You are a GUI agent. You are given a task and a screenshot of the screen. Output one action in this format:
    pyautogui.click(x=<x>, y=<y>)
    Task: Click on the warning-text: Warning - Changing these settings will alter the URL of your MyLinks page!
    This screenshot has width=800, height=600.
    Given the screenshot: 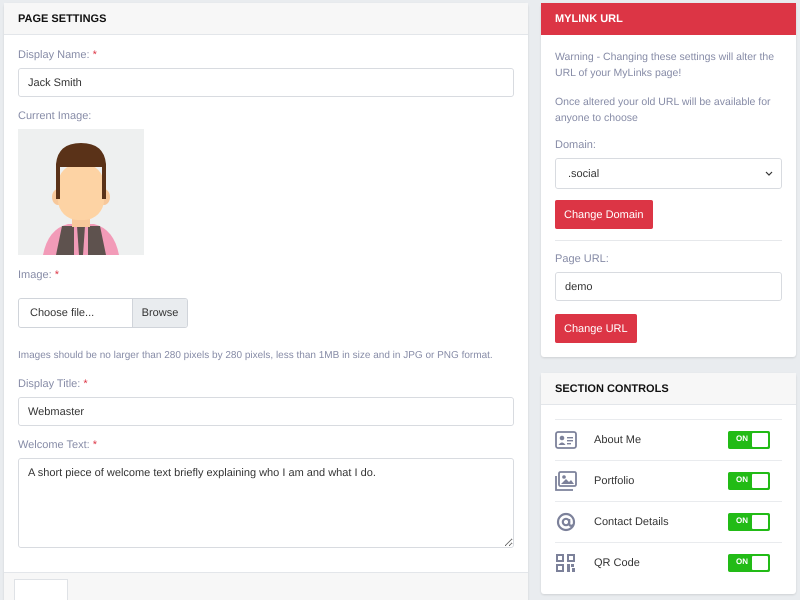 What is the action you would take?
    pyautogui.click(x=665, y=65)
    